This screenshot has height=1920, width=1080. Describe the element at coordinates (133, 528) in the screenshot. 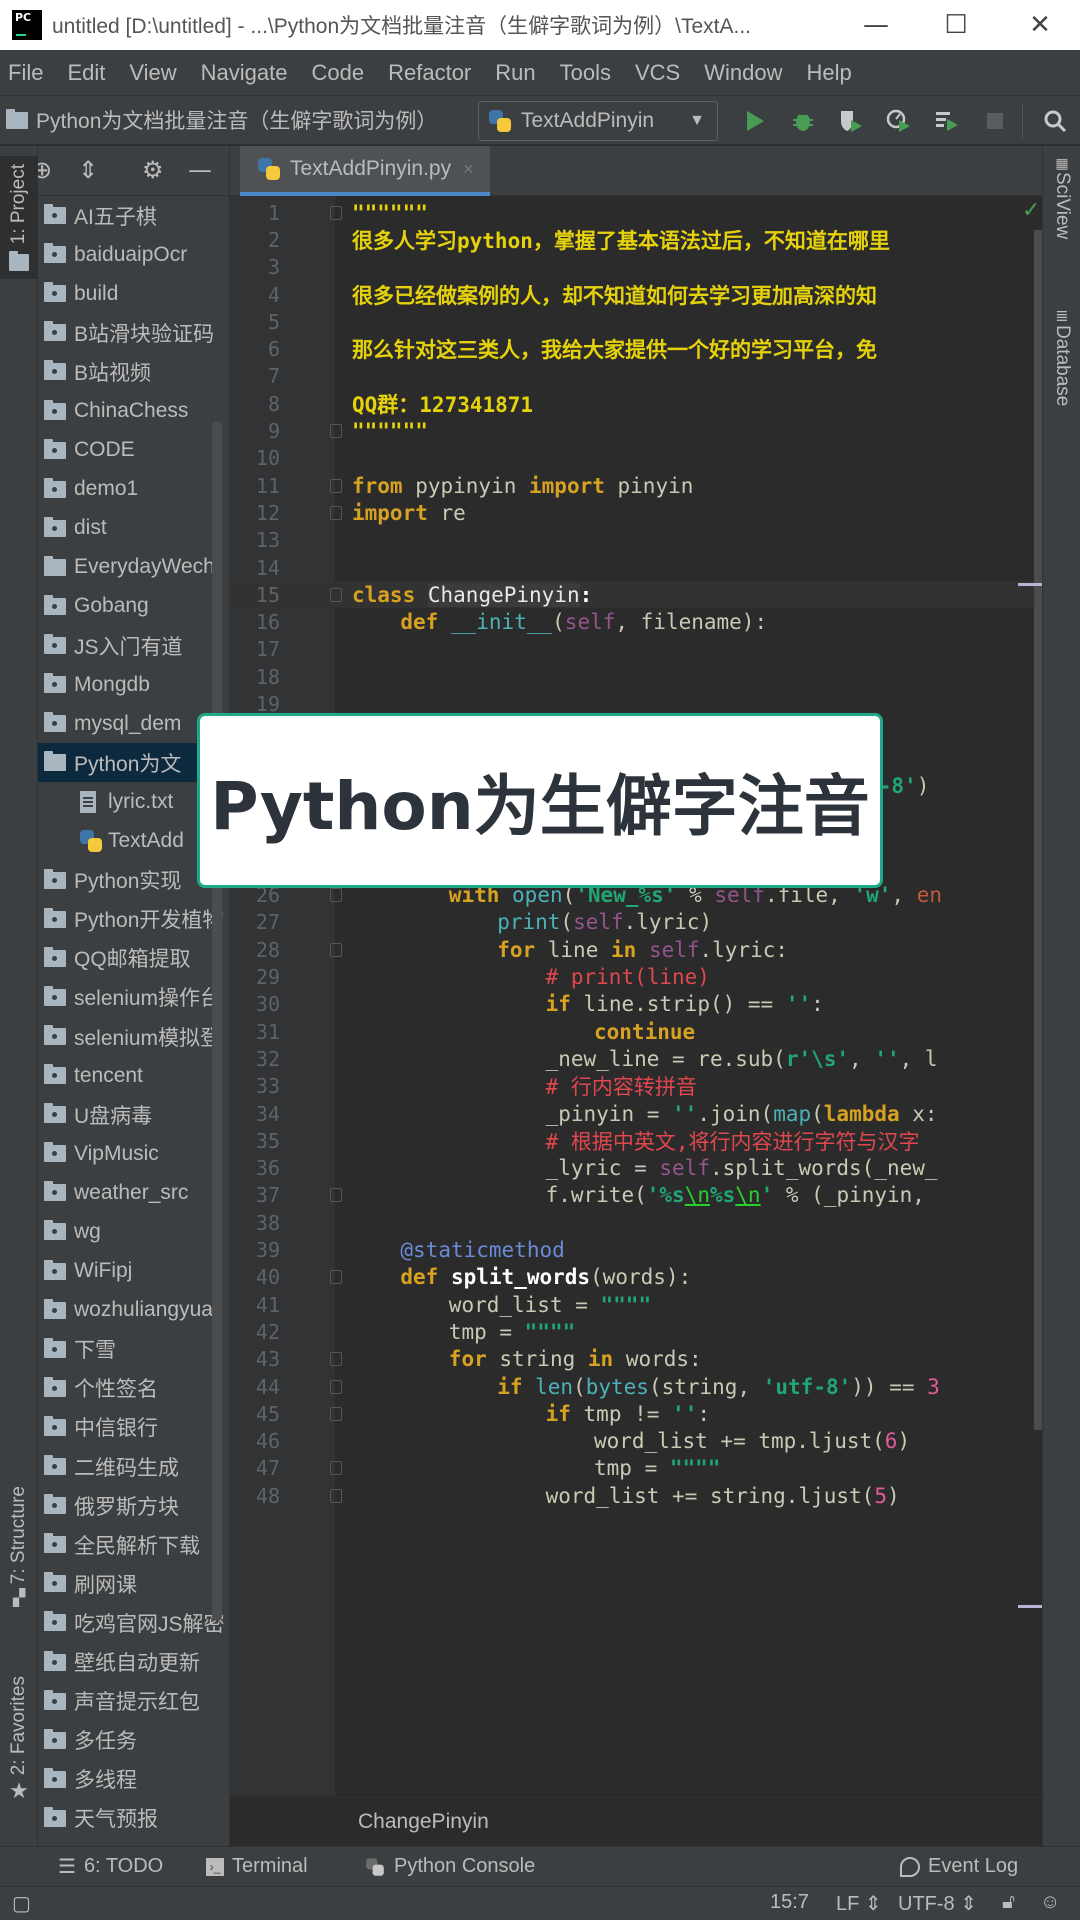

I see `project-tree-item: dist` at that location.